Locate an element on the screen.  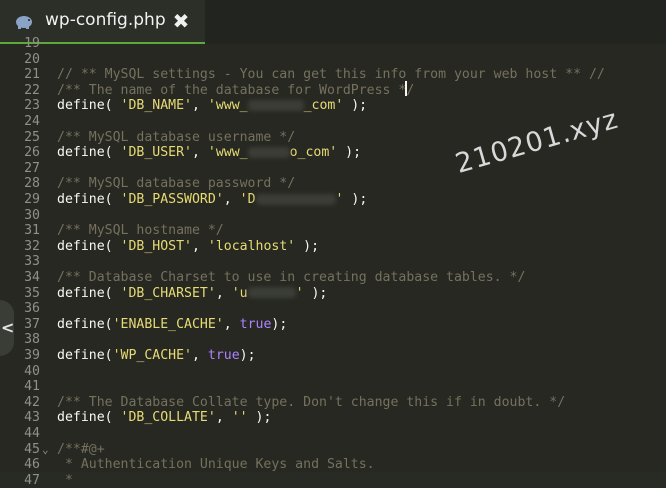
string-value: 'u is located at coordinates (239, 293).